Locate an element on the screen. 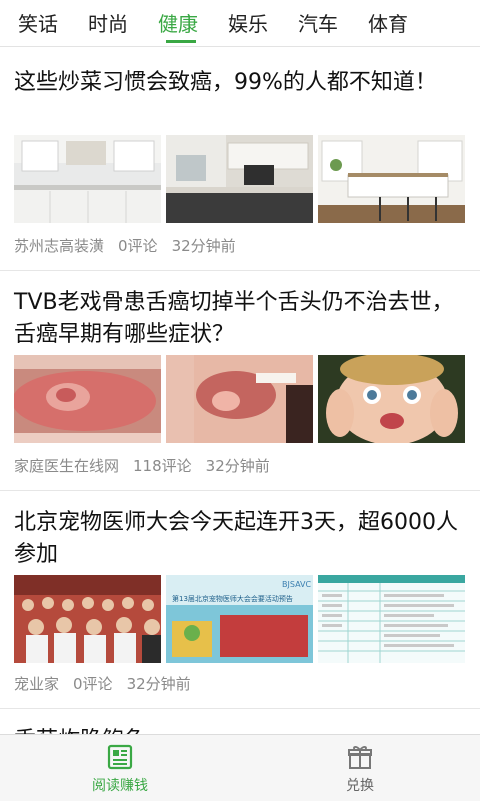 This screenshot has width=480, height=801. poster-title: 第13届北京宠物医师大会会要活动预告 is located at coordinates (232, 598).